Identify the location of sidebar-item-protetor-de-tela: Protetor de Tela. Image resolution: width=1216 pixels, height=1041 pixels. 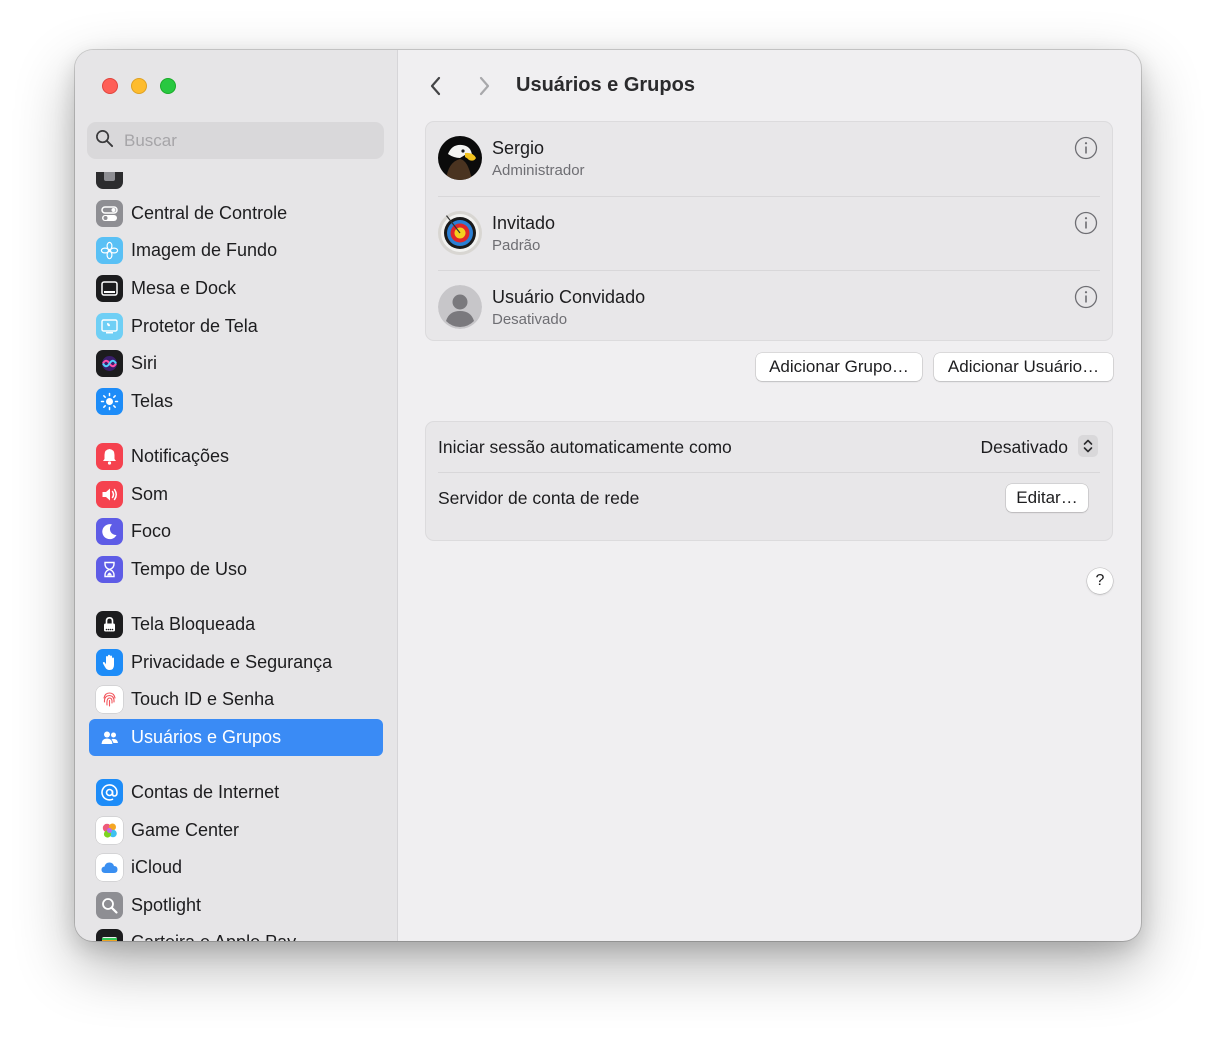
(236, 326).